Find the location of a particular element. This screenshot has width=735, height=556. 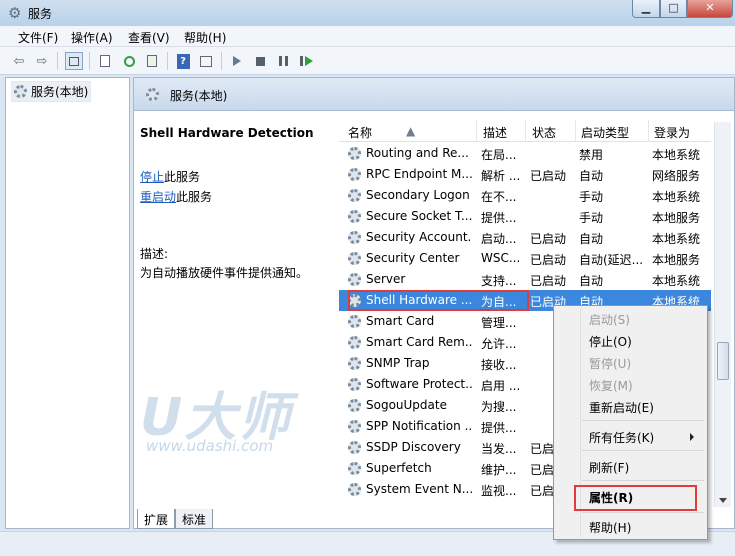

description-label: 描述: is located at coordinates (154, 254).